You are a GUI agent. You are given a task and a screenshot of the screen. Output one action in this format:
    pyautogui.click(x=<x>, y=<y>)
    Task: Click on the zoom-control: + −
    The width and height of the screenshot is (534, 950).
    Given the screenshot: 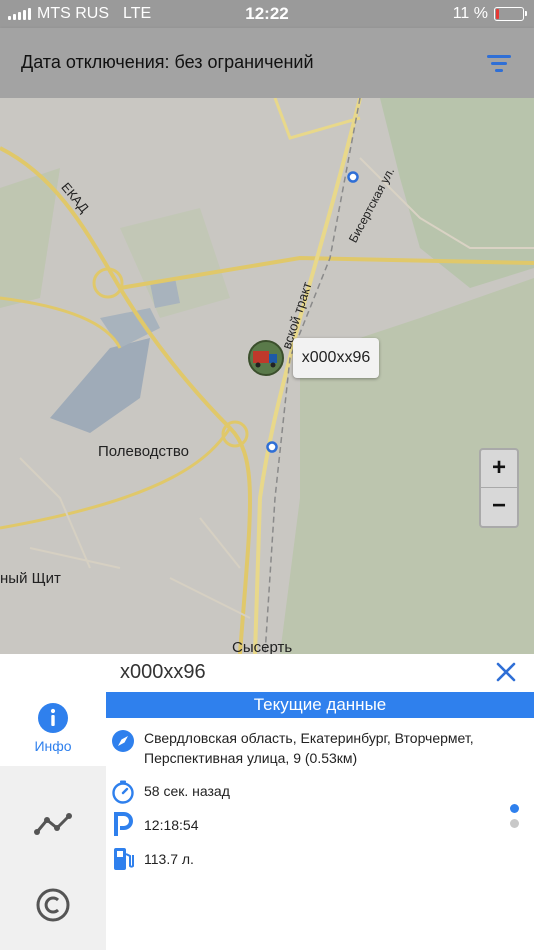 What is the action you would take?
    pyautogui.click(x=499, y=488)
    